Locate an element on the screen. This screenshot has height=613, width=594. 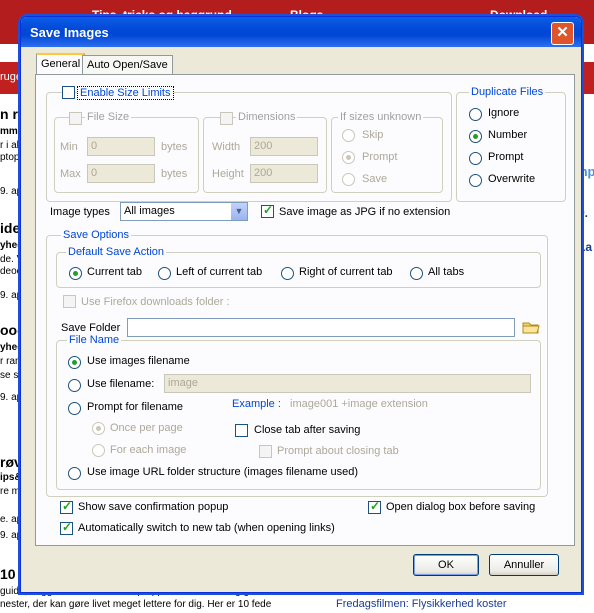
save-folder-label: Save Folder is located at coordinates (91, 328).